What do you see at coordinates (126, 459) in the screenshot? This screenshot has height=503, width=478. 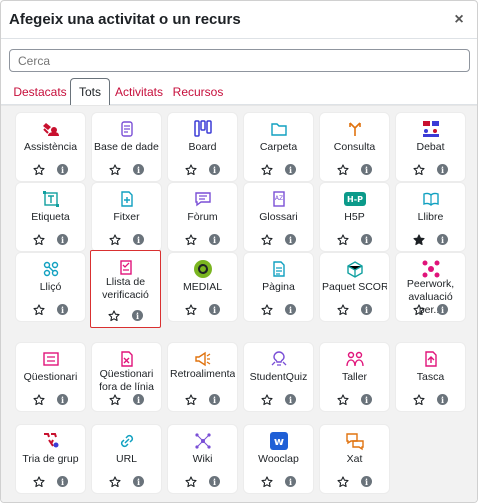 I see `module-card: URL i` at bounding box center [126, 459].